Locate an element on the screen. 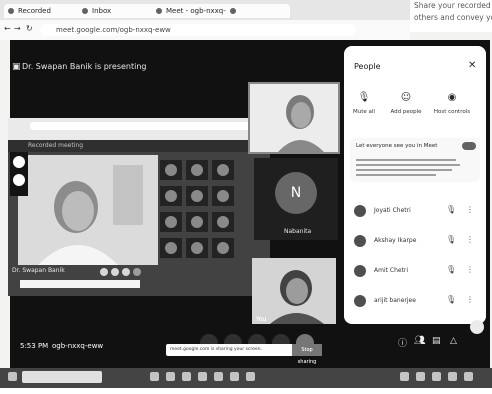 This screenshot has width=492, height=394. shared-address-bar is located at coordinates (140, 126).